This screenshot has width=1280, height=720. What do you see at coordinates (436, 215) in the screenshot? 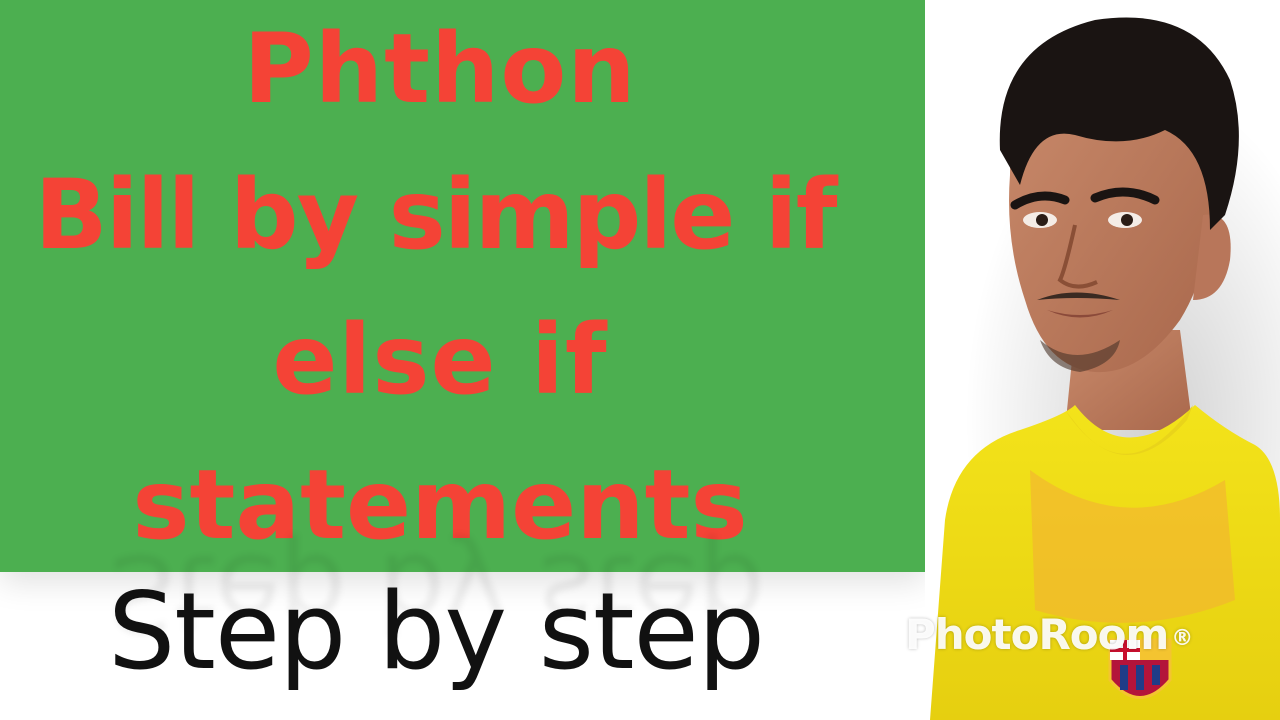
I see `title-line-2: Bill by simple if` at bounding box center [436, 215].